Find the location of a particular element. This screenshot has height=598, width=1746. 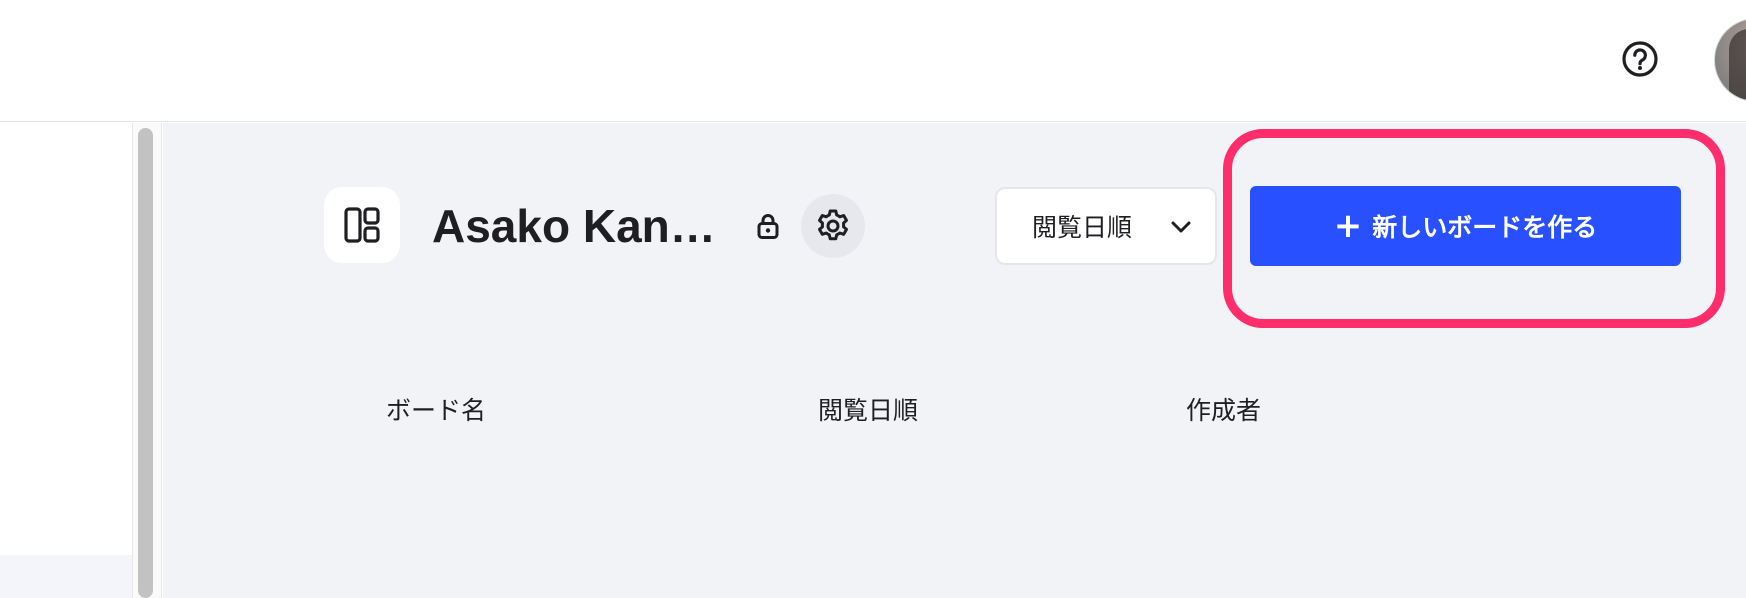

column-header-board-name: ボード名 is located at coordinates (436, 409).